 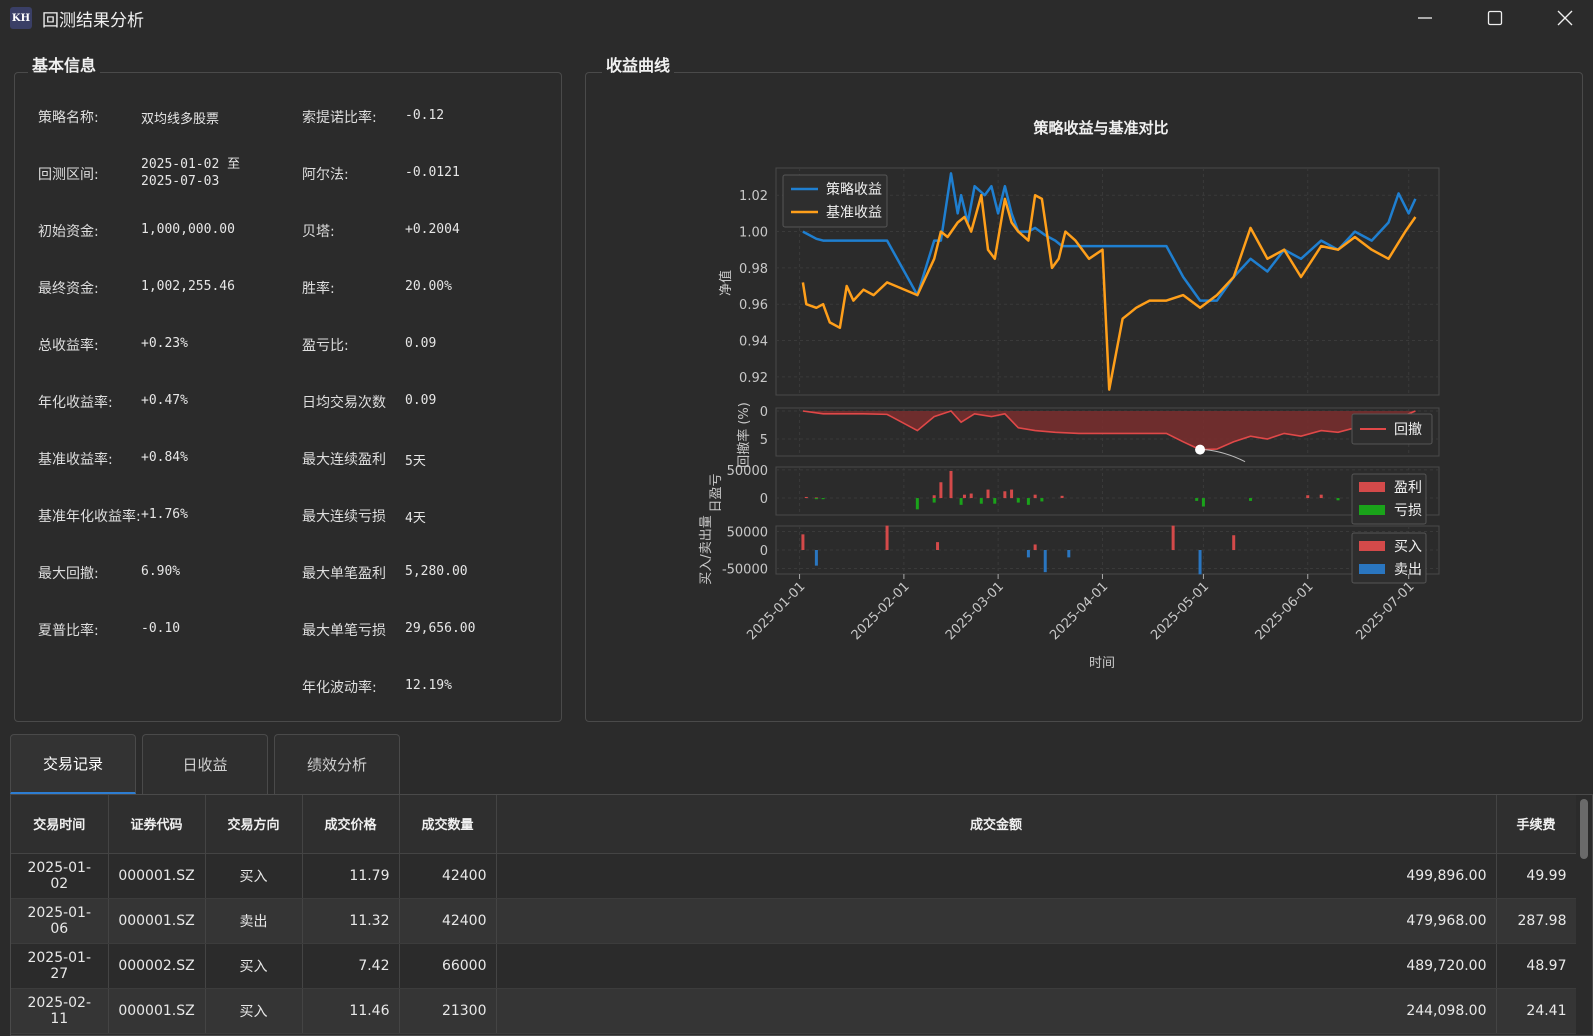 I want to click on column-header: 成交金额, so click(x=996, y=824).